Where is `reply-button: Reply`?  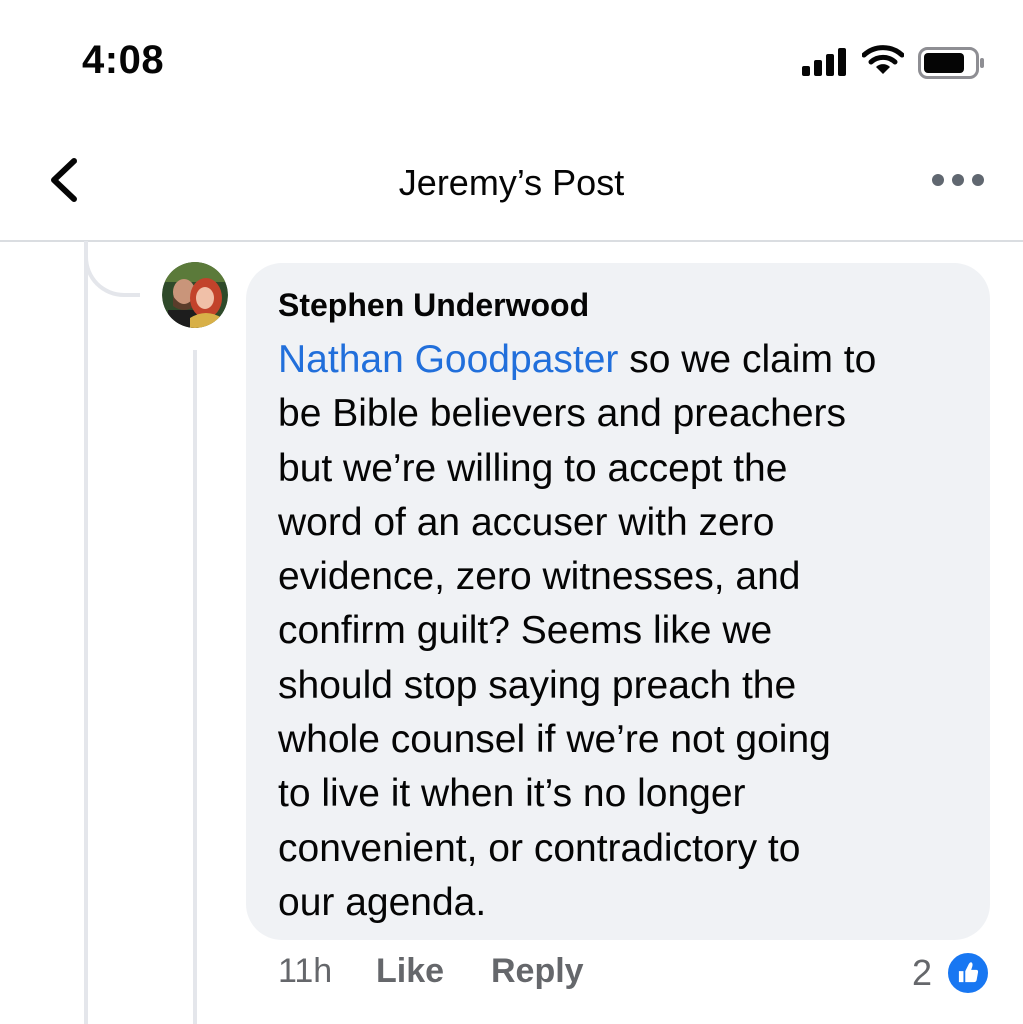
reply-button: Reply is located at coordinates (537, 971).